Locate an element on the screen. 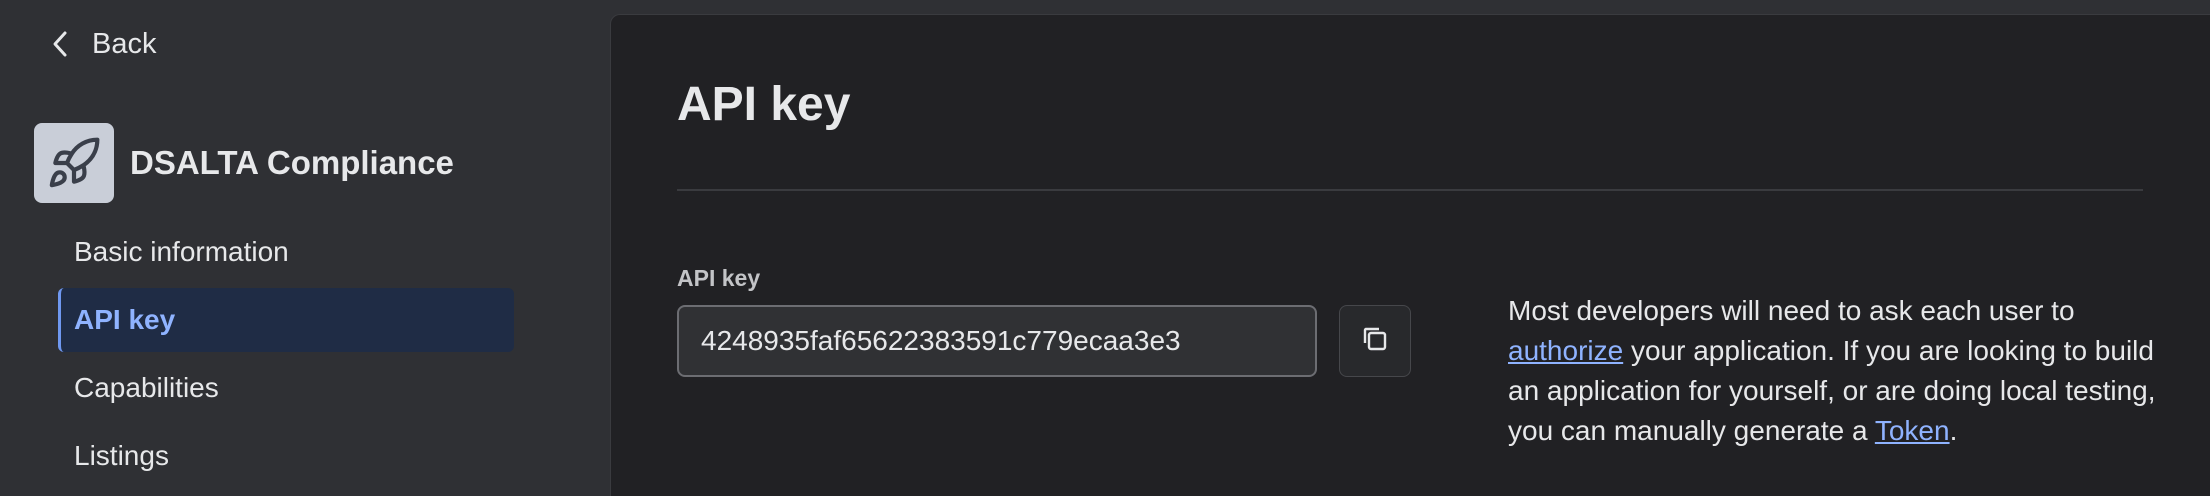 This screenshot has width=2210, height=496. back-label: Back is located at coordinates (124, 43).